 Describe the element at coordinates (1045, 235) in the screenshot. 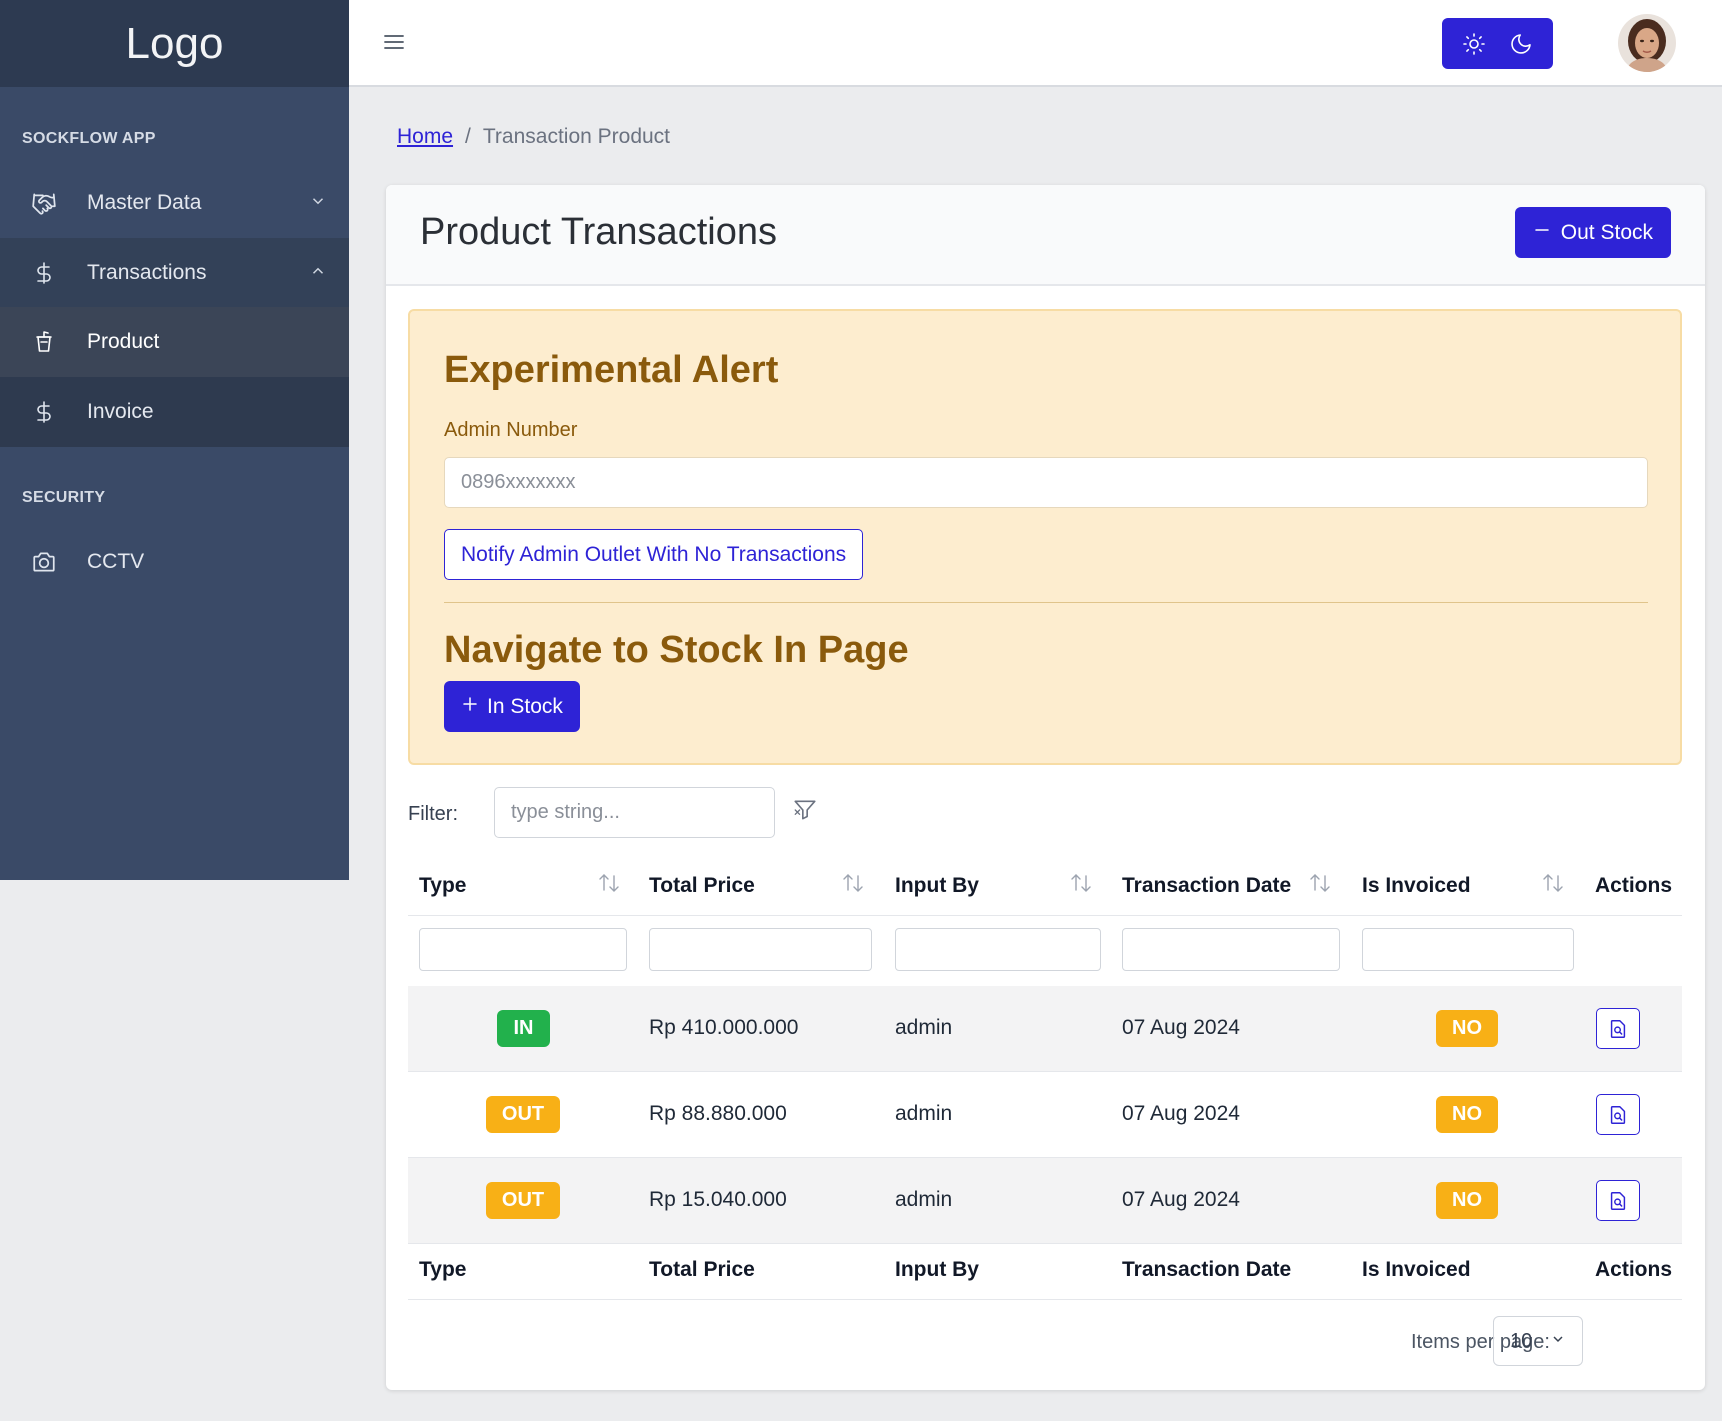

I see `card-header: Product Transactions Out Stock` at that location.